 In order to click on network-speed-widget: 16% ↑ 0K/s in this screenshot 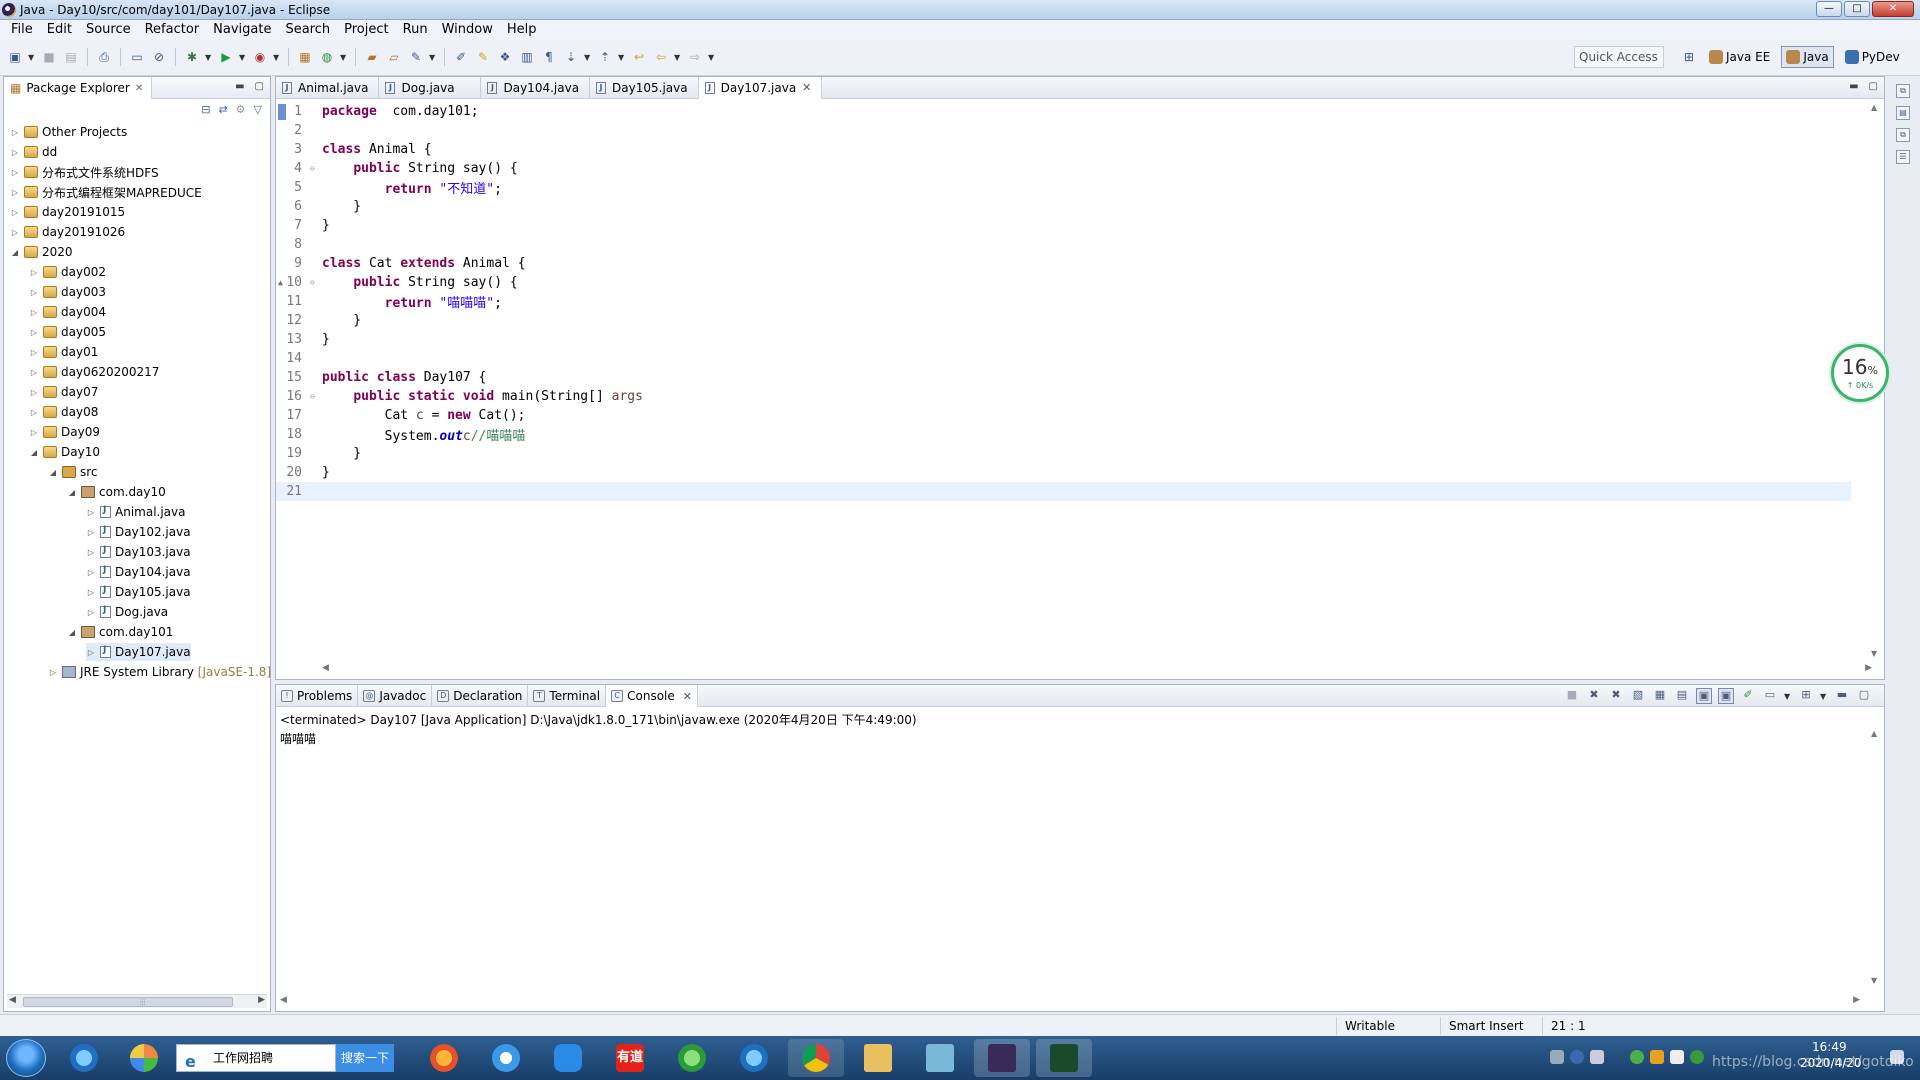, I will do `click(1860, 373)`.